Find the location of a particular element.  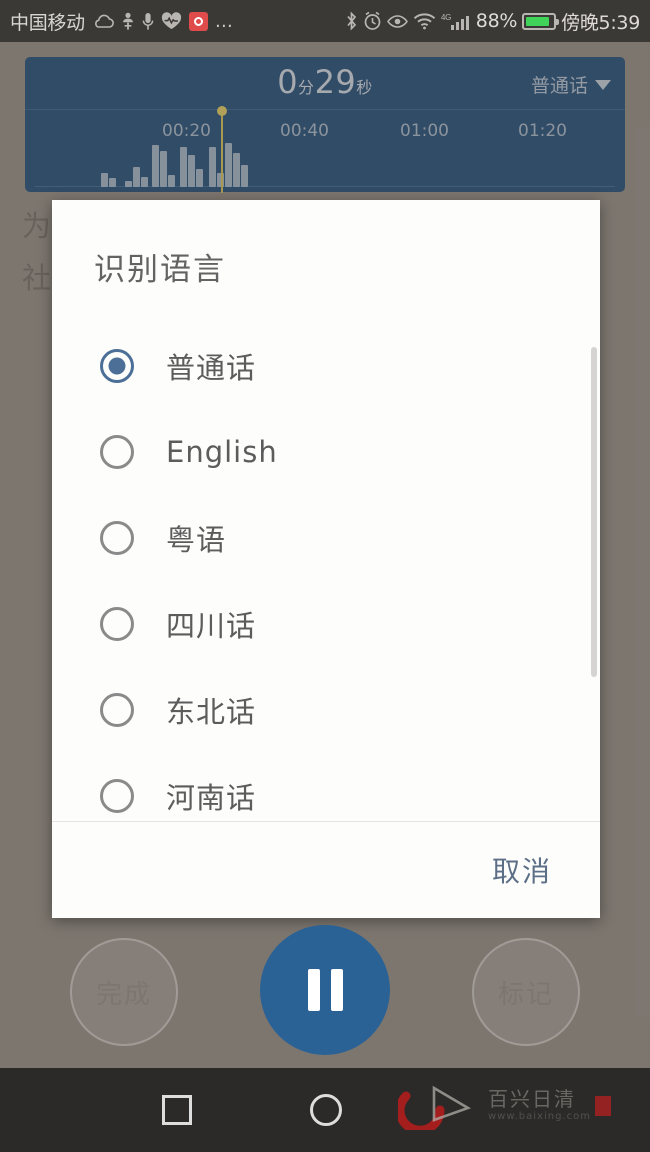

language-option-henanese: 河南话 is located at coordinates (326, 787).